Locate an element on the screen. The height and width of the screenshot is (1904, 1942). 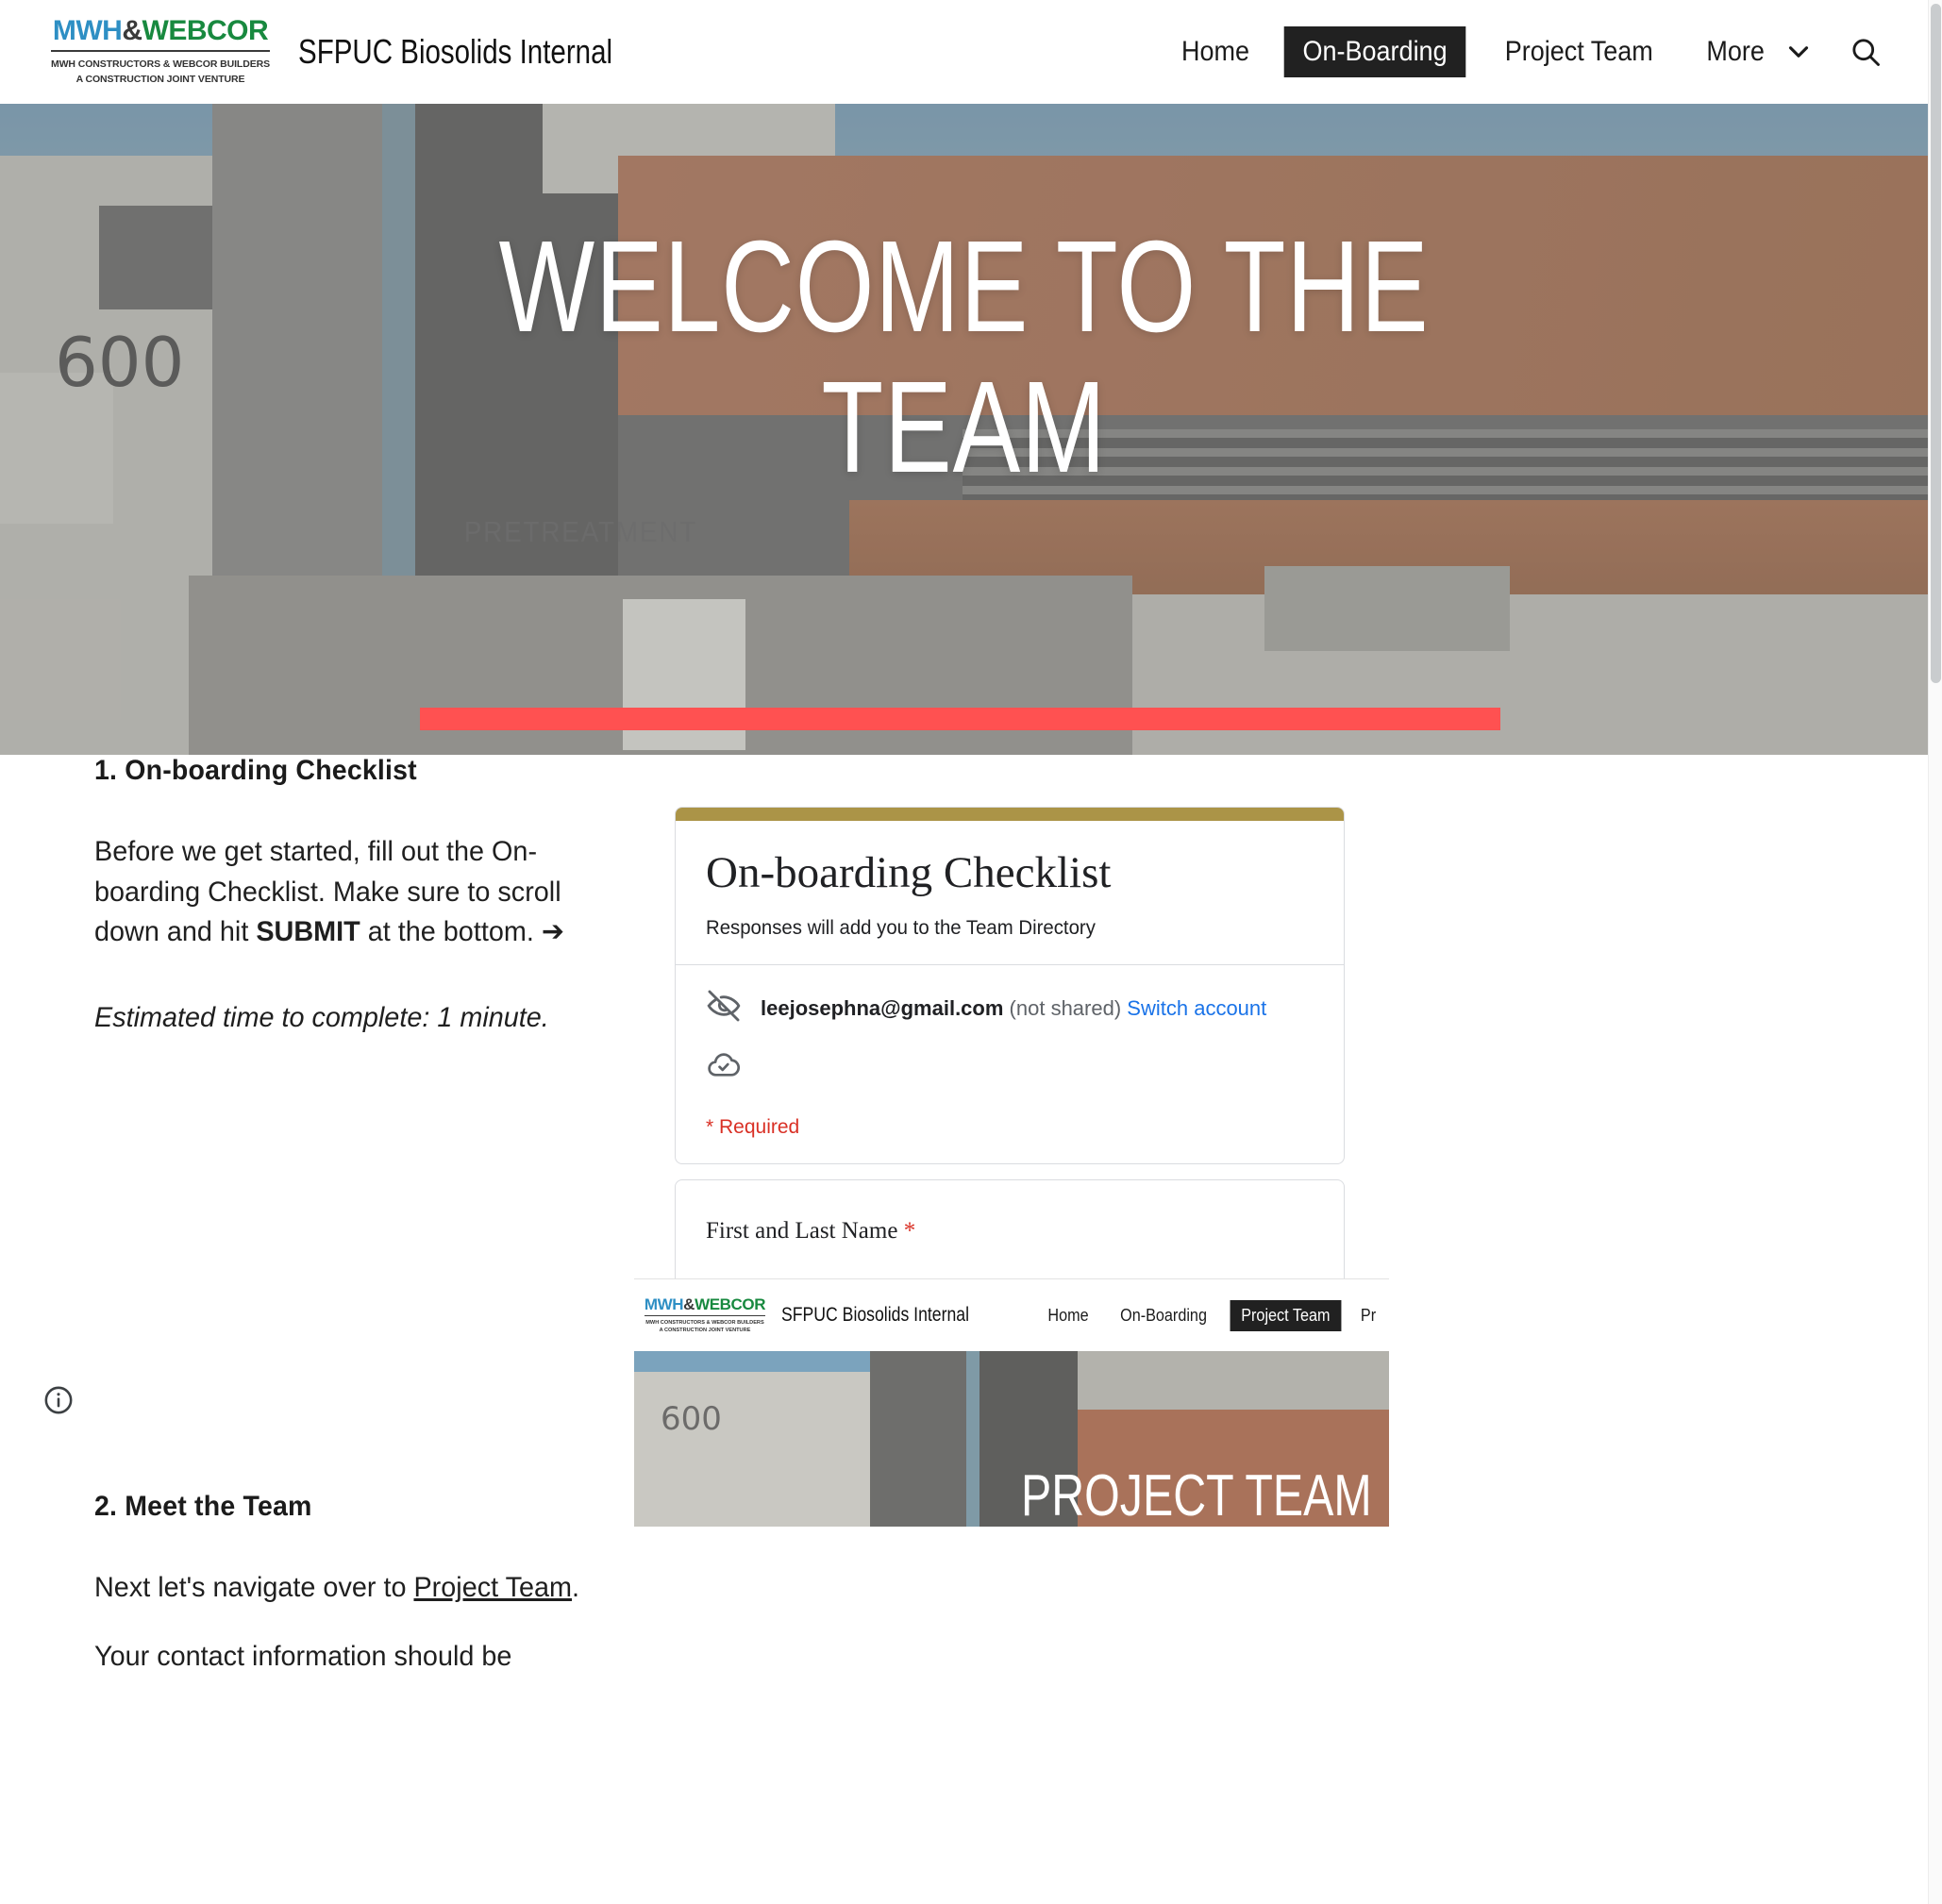
logo-wordmark: MWH&WEBCOR is located at coordinates (161, 31).